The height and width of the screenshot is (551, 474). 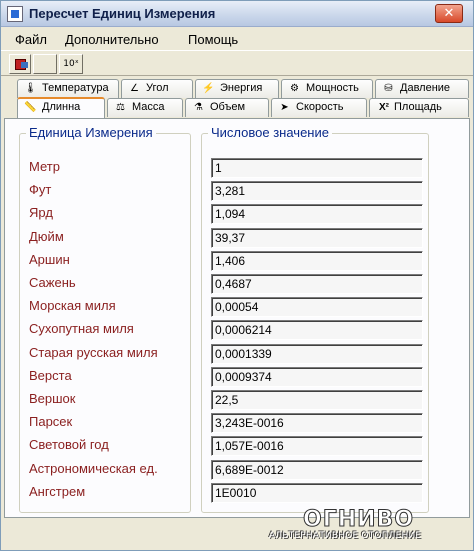 I want to click on close-button: ✕, so click(x=449, y=13).